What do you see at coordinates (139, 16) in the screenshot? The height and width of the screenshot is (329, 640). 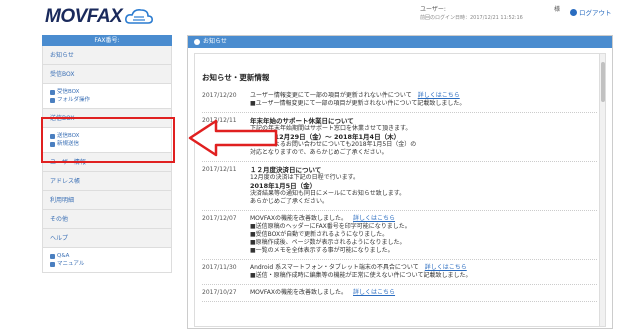 I see `cloud-icon` at bounding box center [139, 16].